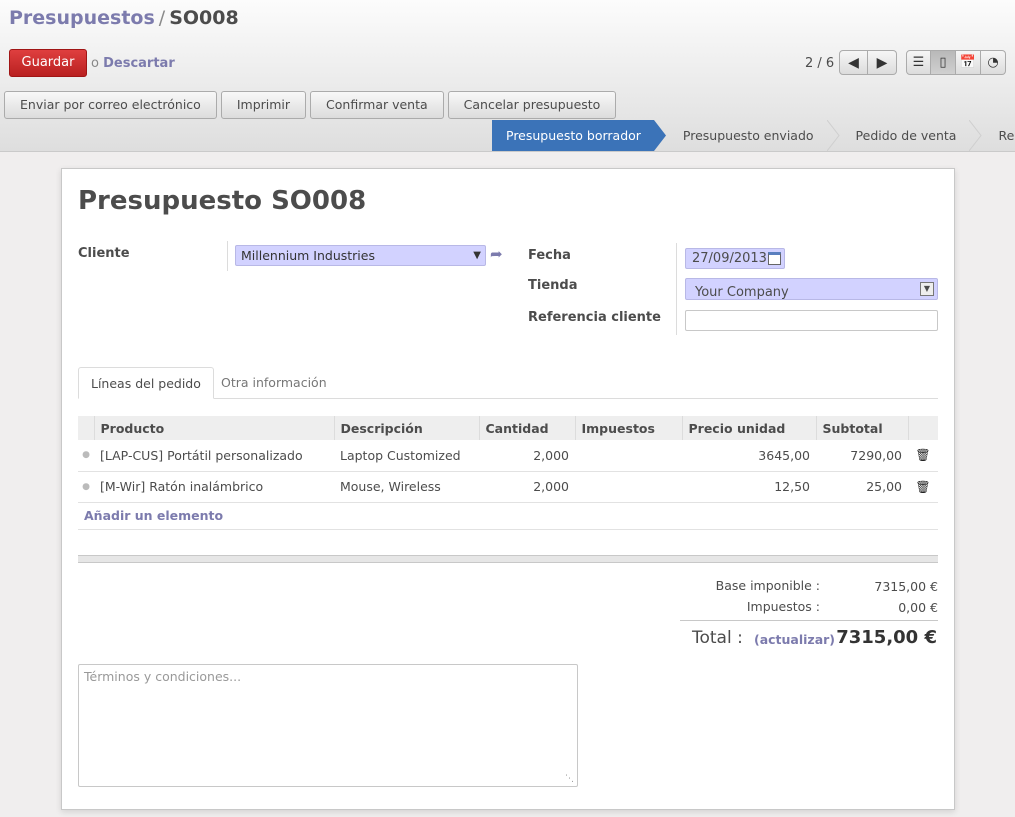 The image size is (1015, 817). Describe the element at coordinates (110, 105) in the screenshot. I see `send-email-button: Enviar por correo electrónico` at that location.